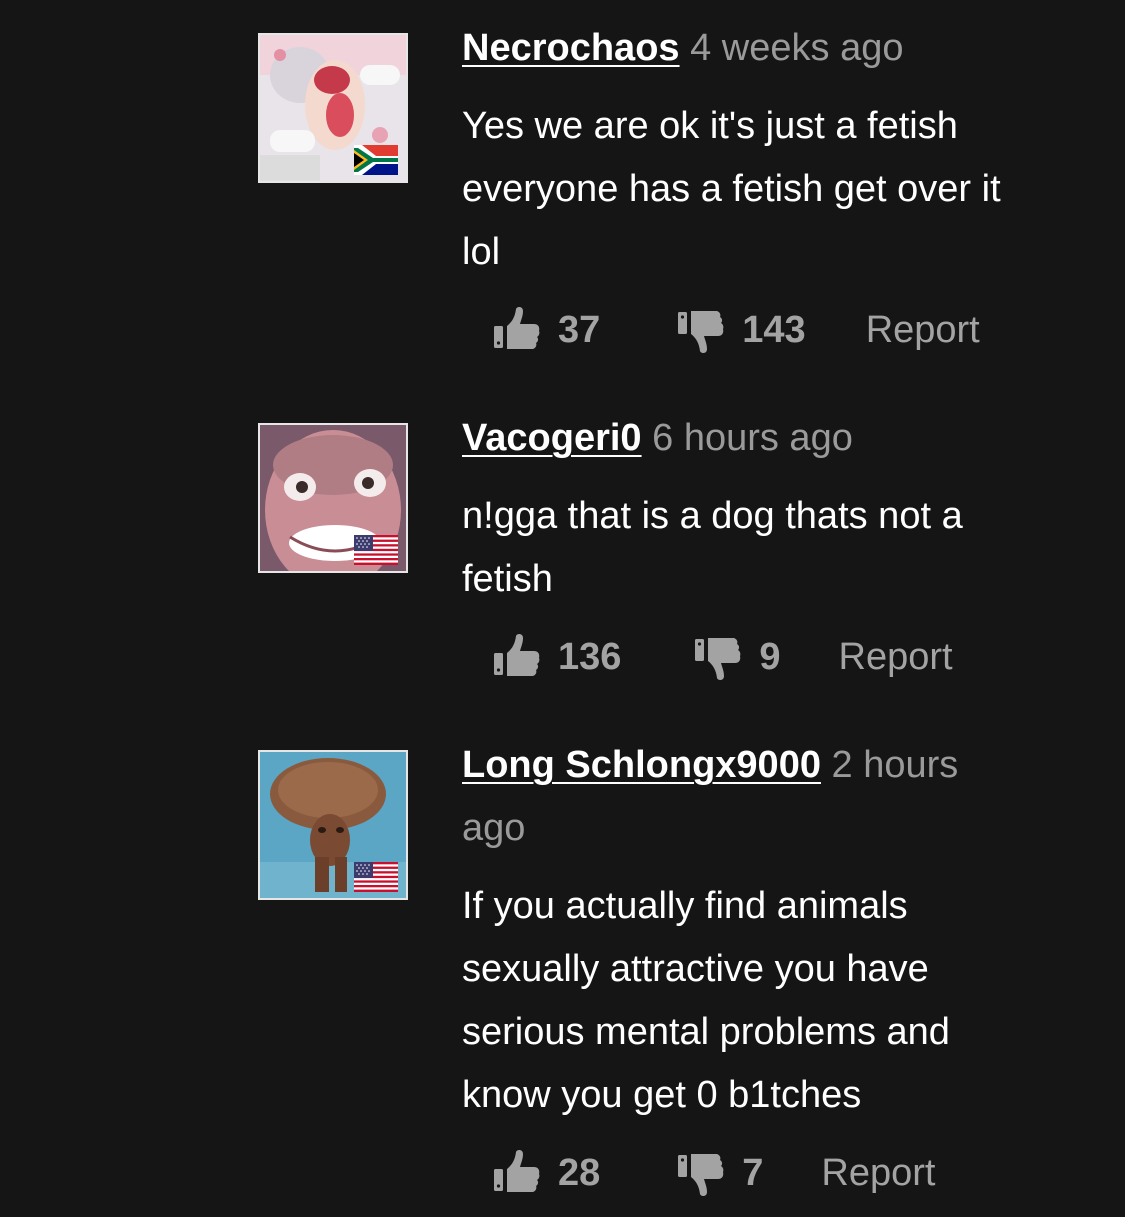 This screenshot has width=1125, height=1217. I want to click on south-africa-flag-icon, so click(376, 160).